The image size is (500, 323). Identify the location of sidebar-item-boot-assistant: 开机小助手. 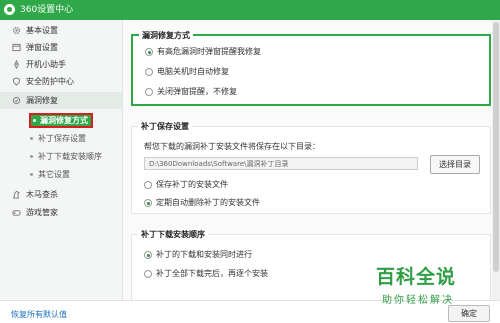
(61, 64).